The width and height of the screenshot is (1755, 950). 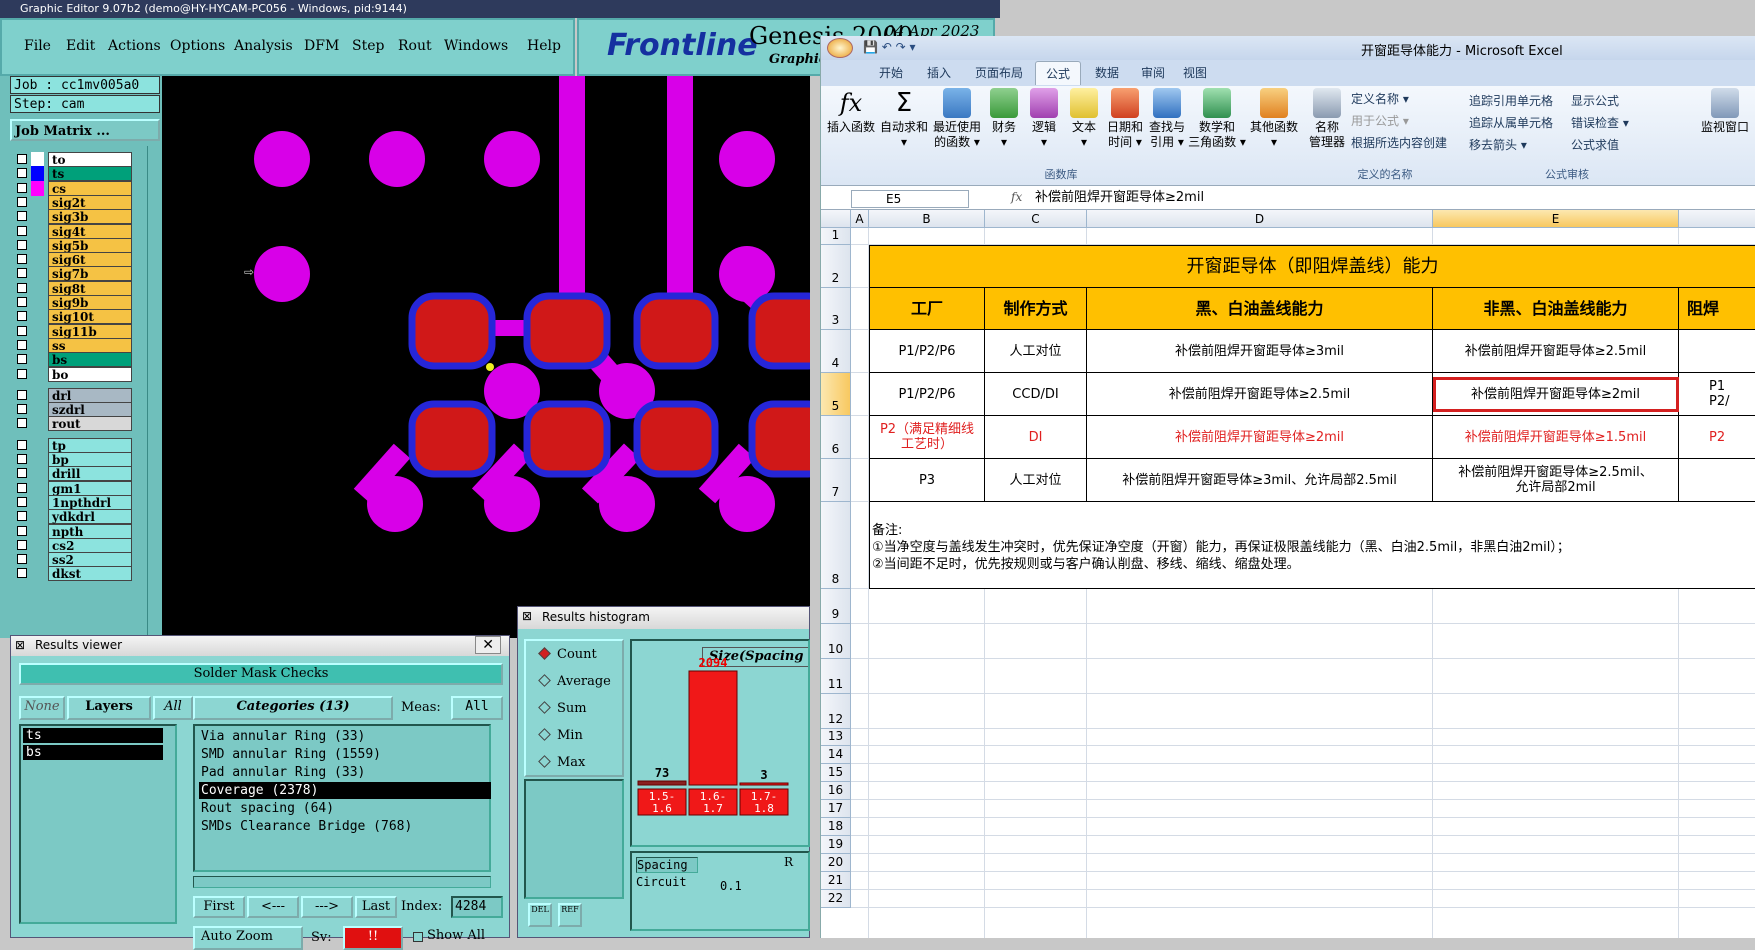 I want to click on cell-partial, so click(x=1717, y=351).